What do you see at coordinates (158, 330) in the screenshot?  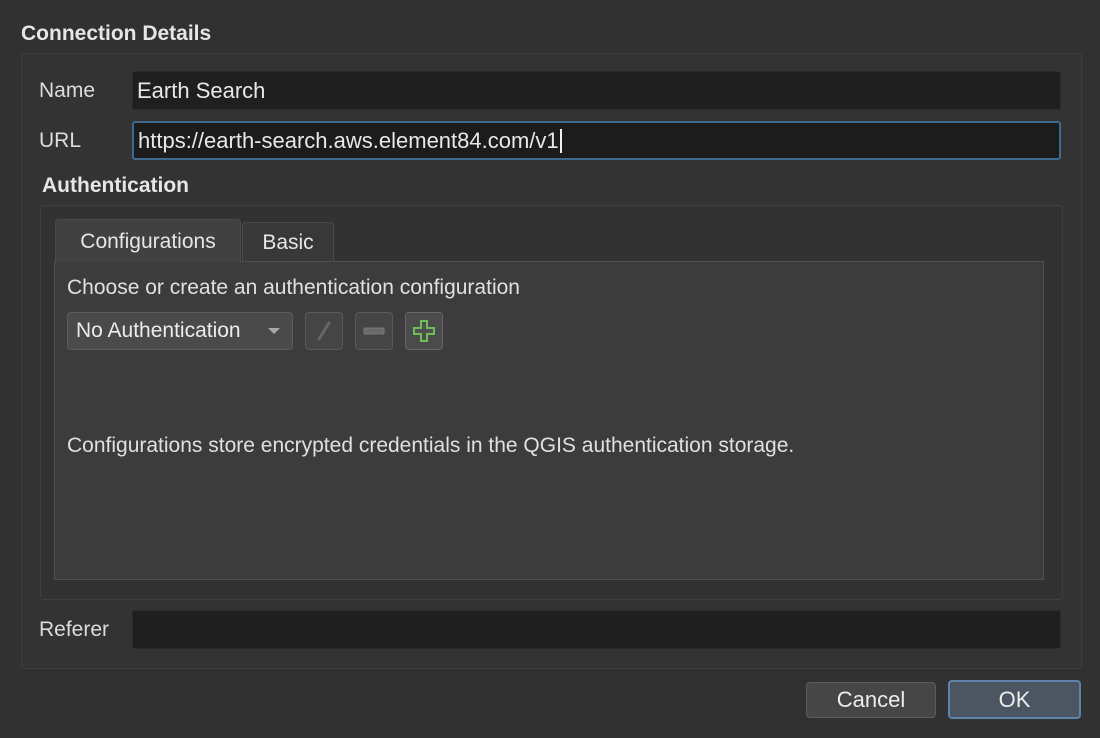 I see `auth-config-select-value: No Authentication` at bounding box center [158, 330].